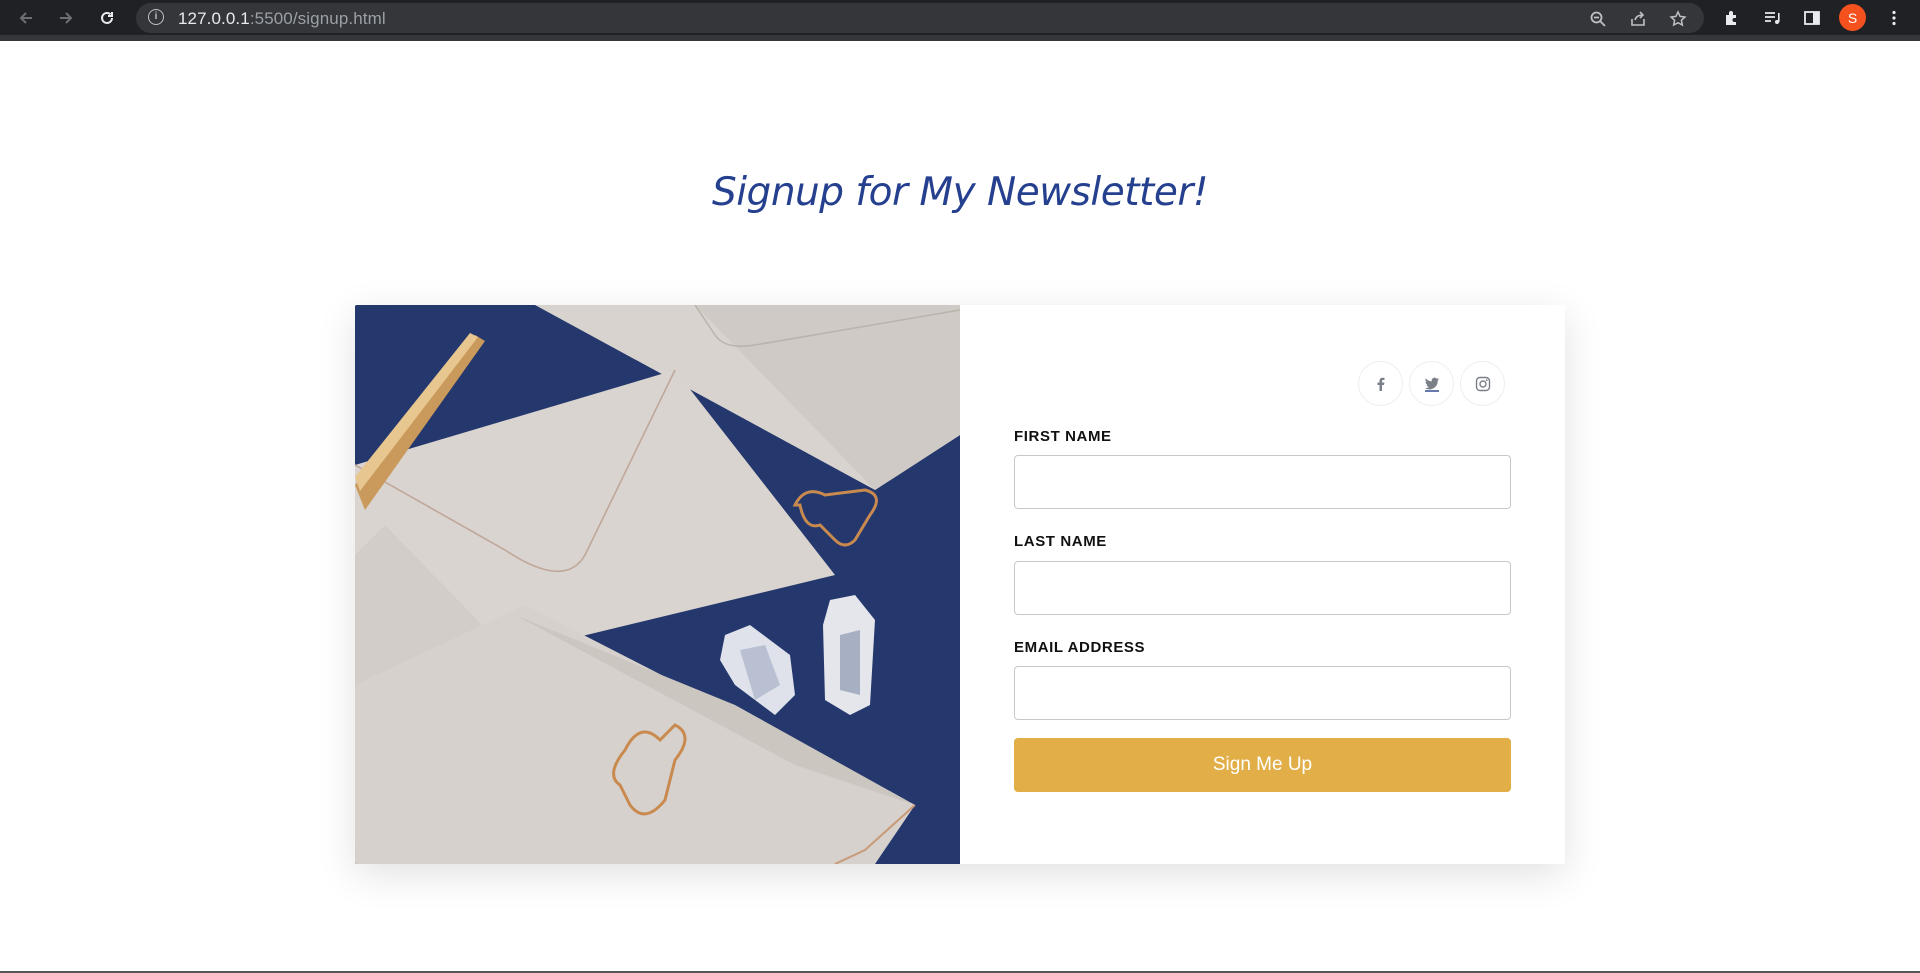  What do you see at coordinates (1262, 765) in the screenshot?
I see `sign-me-up-button: Sign Me Up` at bounding box center [1262, 765].